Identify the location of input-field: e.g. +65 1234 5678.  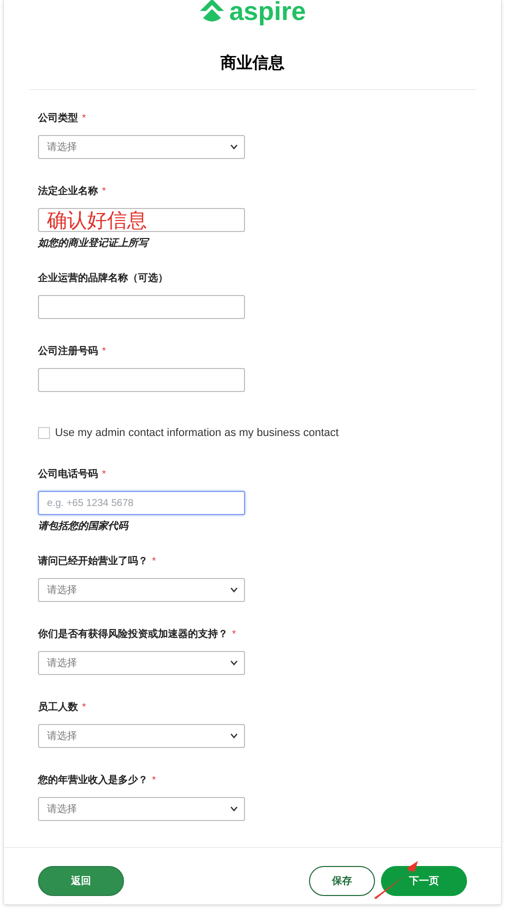
(141, 503).